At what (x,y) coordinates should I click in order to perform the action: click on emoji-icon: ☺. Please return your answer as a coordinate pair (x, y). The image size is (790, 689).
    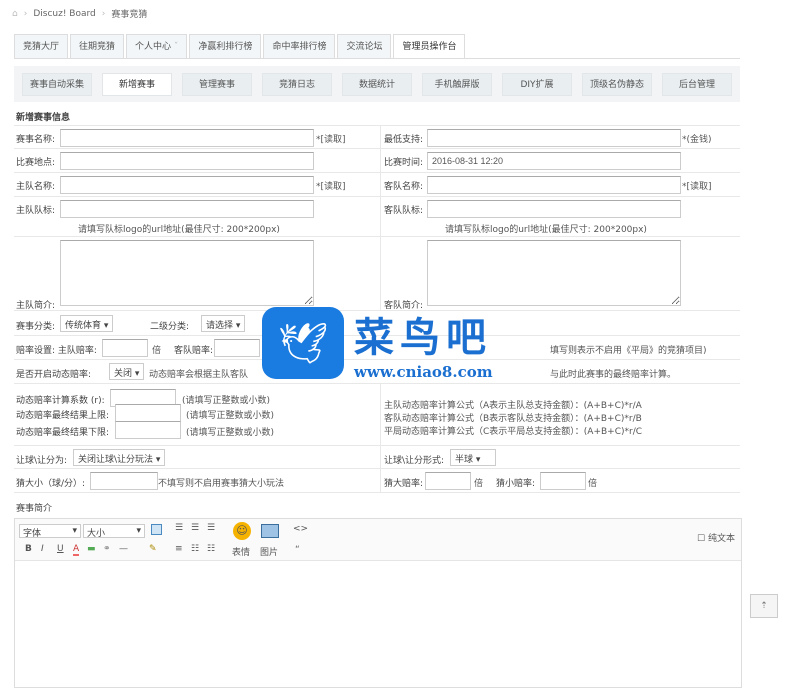
    Looking at the image, I should click on (242, 531).